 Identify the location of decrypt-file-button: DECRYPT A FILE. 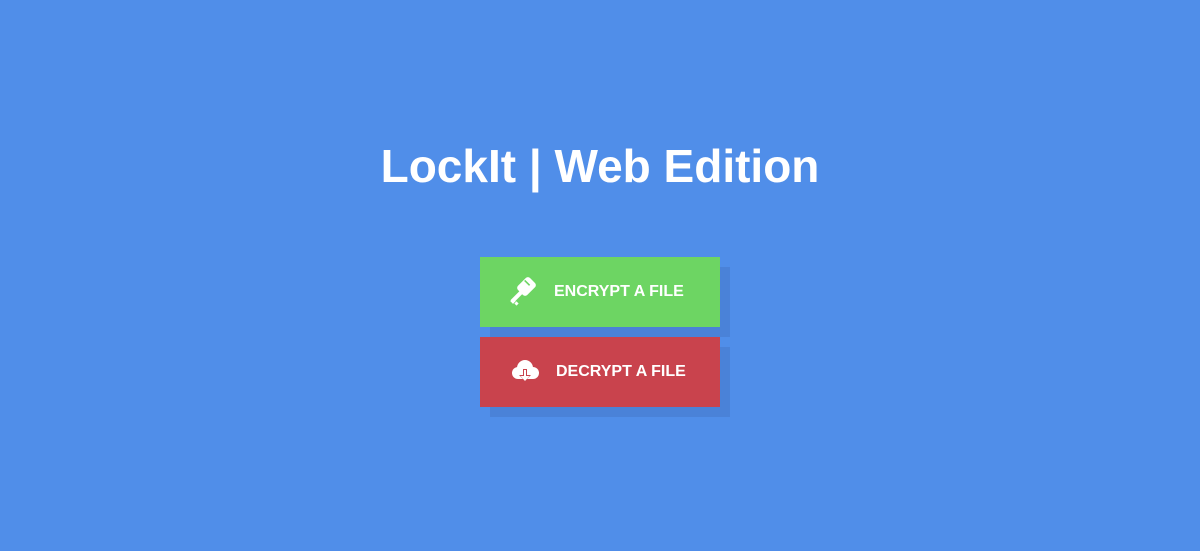
(600, 372).